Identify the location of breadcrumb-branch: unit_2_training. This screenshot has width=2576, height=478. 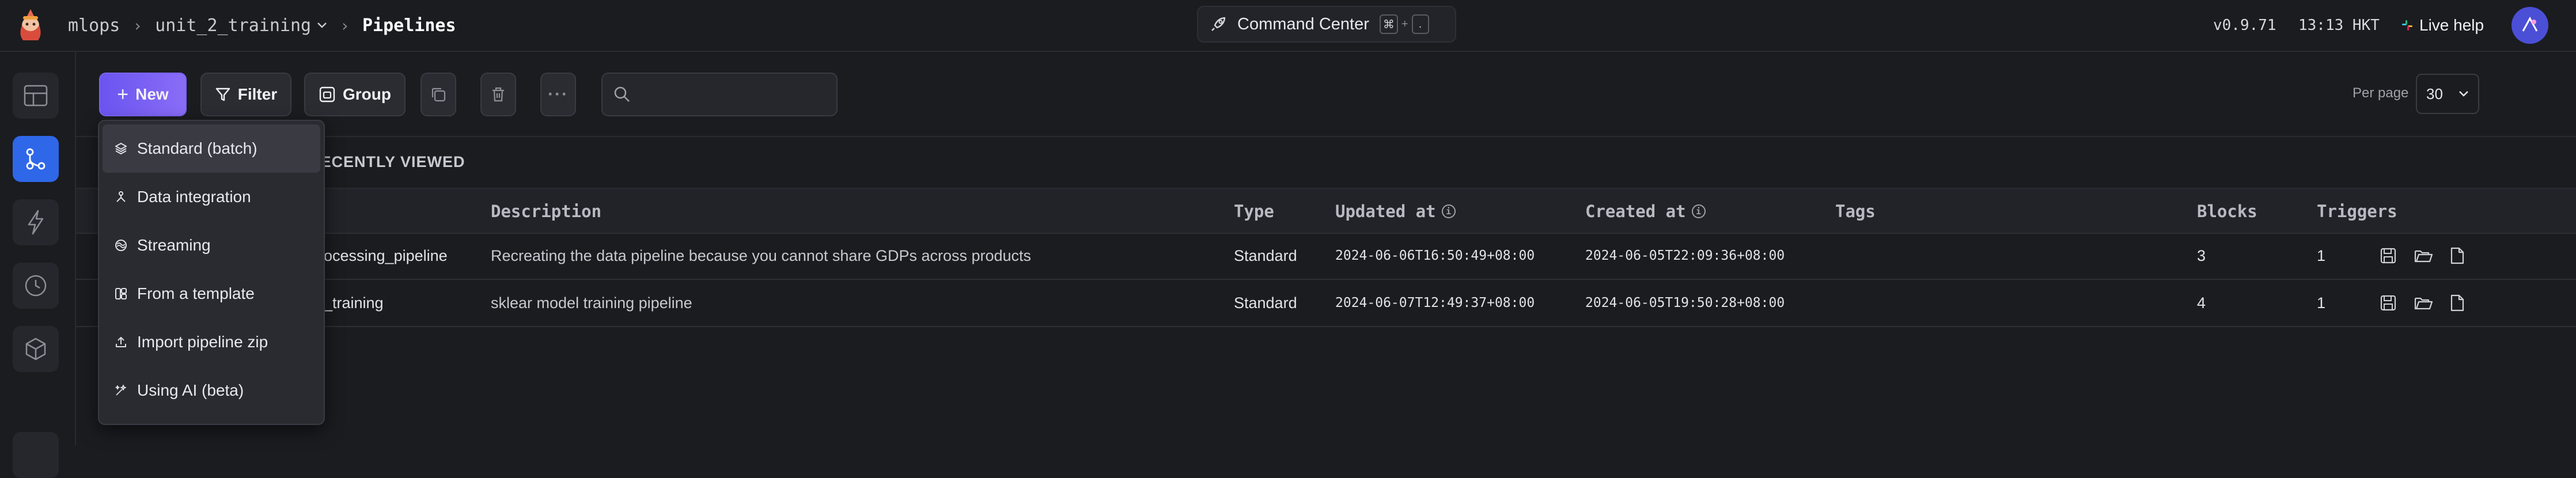
(233, 25).